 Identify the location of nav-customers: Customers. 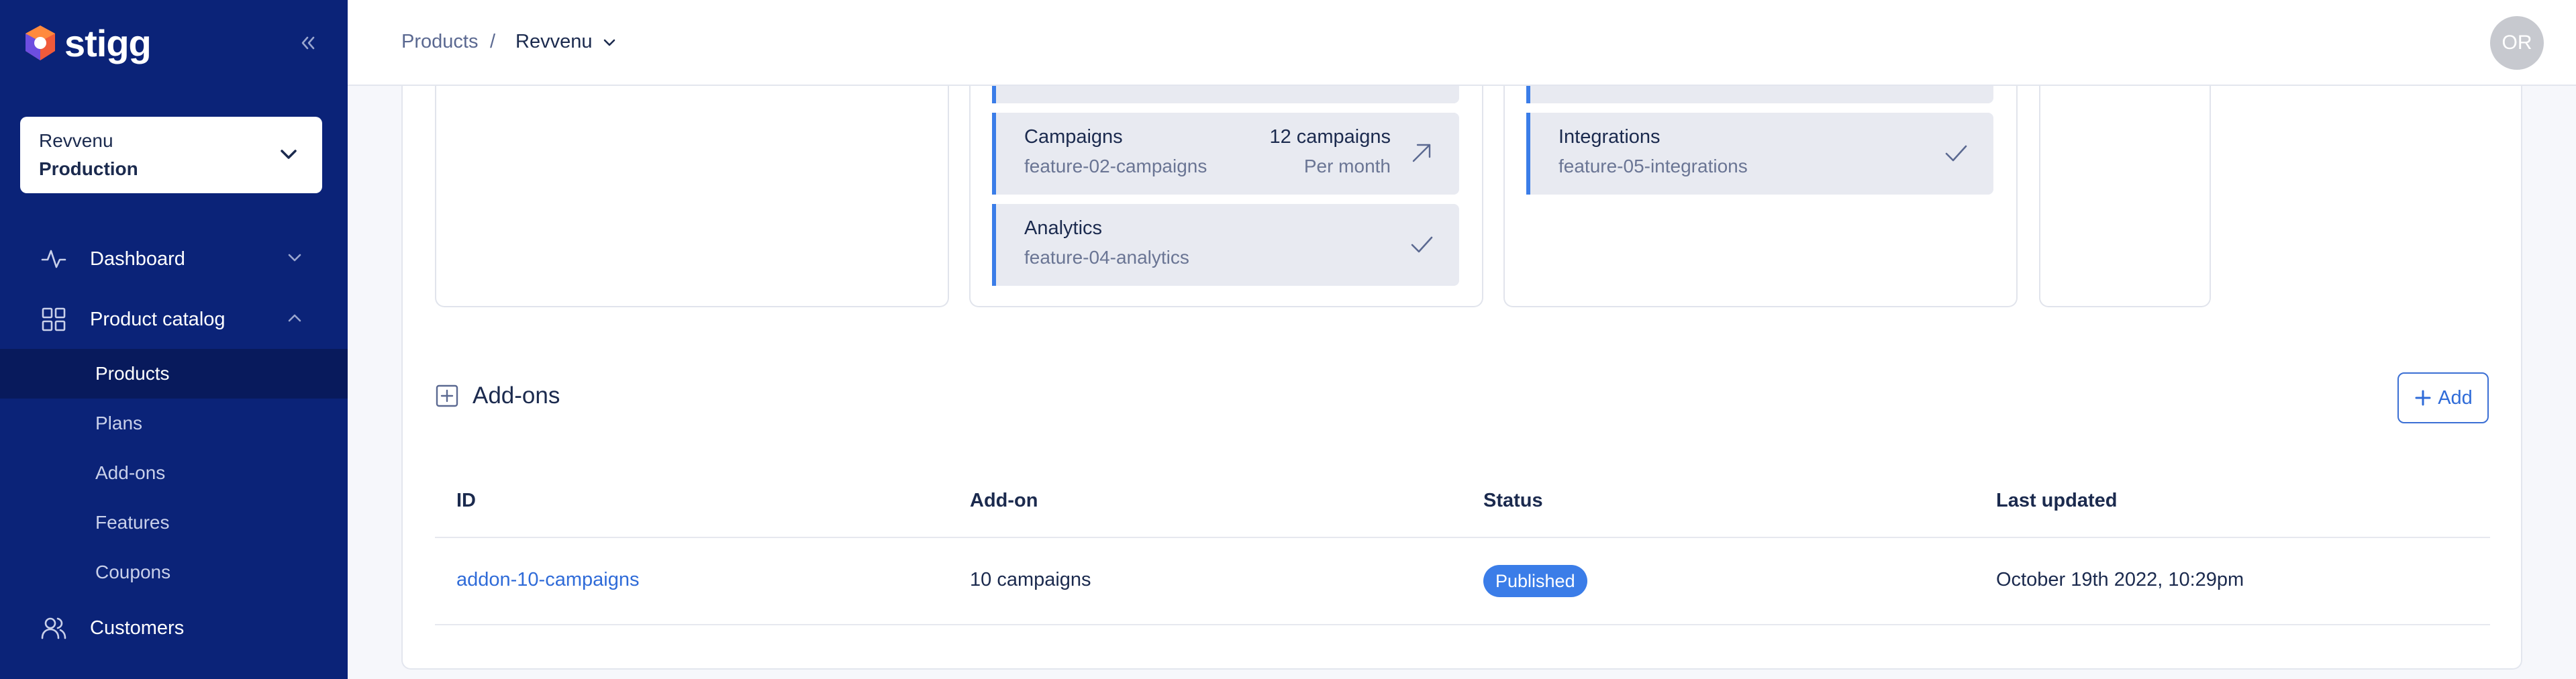
(174, 628).